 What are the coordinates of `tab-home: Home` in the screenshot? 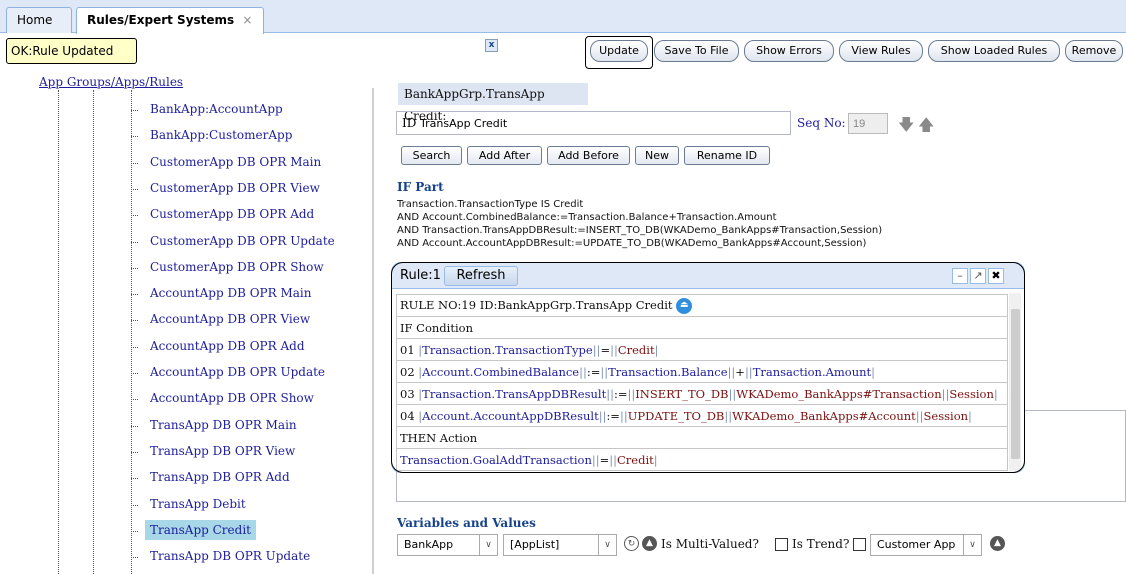 It's located at (39, 20).